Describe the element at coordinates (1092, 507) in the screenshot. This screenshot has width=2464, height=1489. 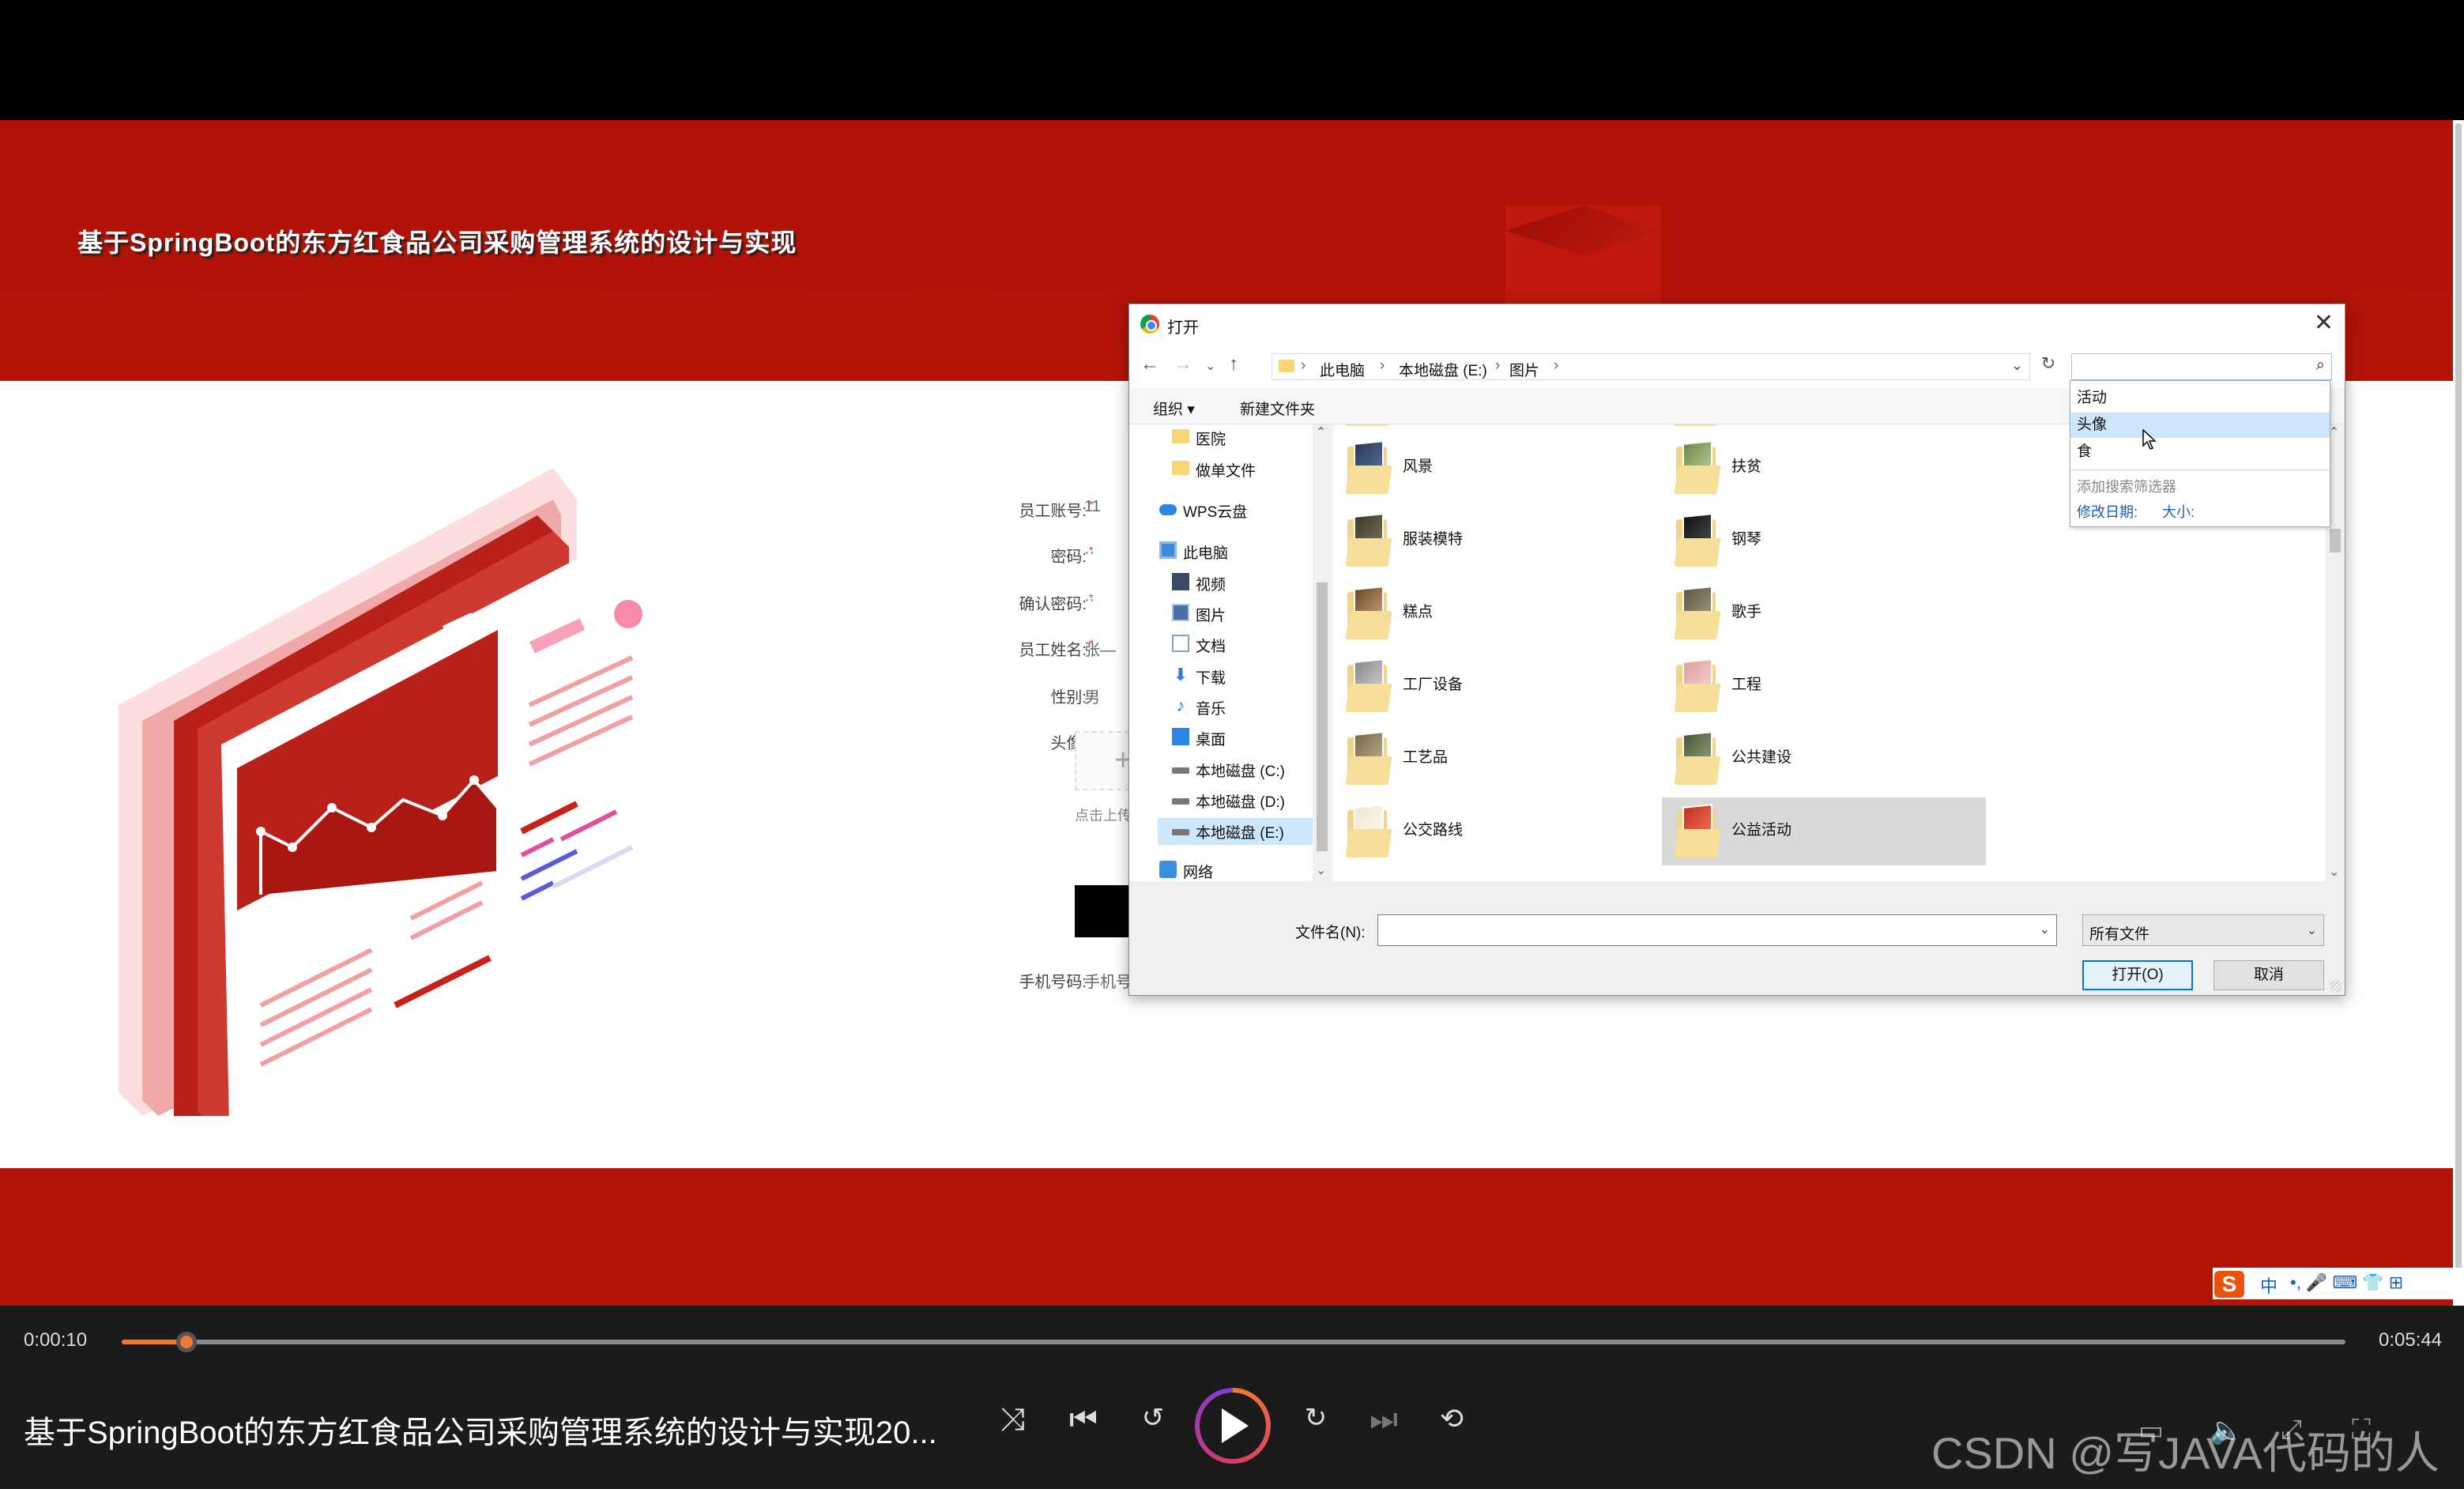
I see `account-input: 11` at that location.